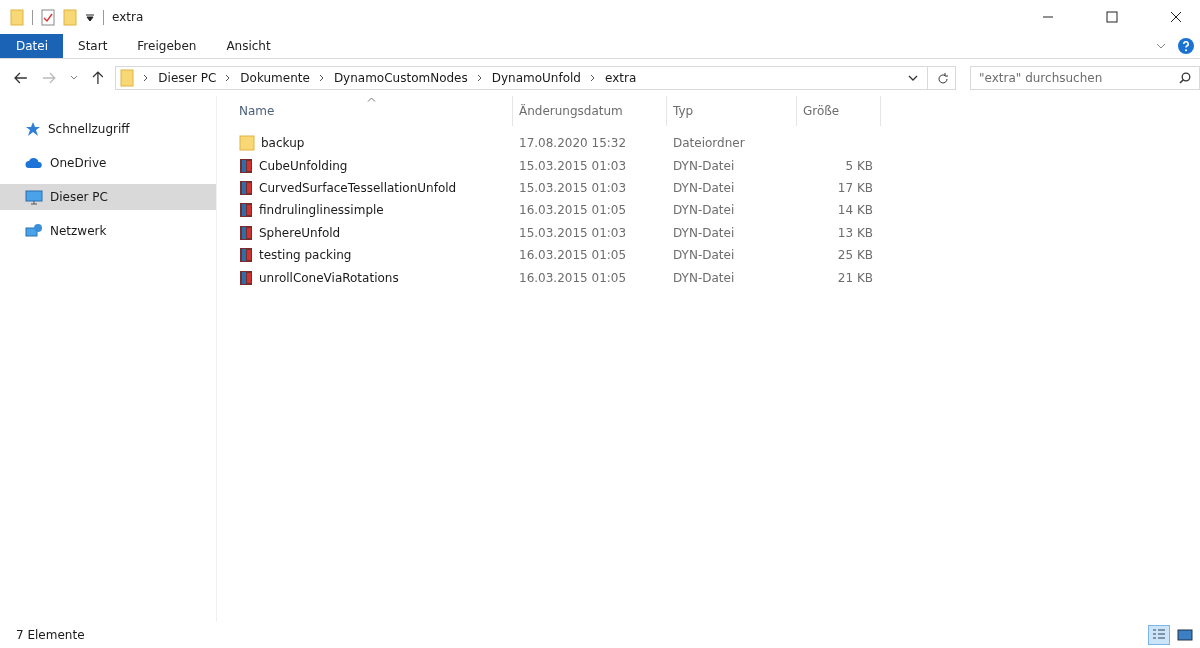 Image resolution: width=1200 pixels, height=648 pixels. I want to click on file-row: unrollConeViaRotations 16.03.2015 01:05 DYN-Datei 21 KB, so click(716, 277).